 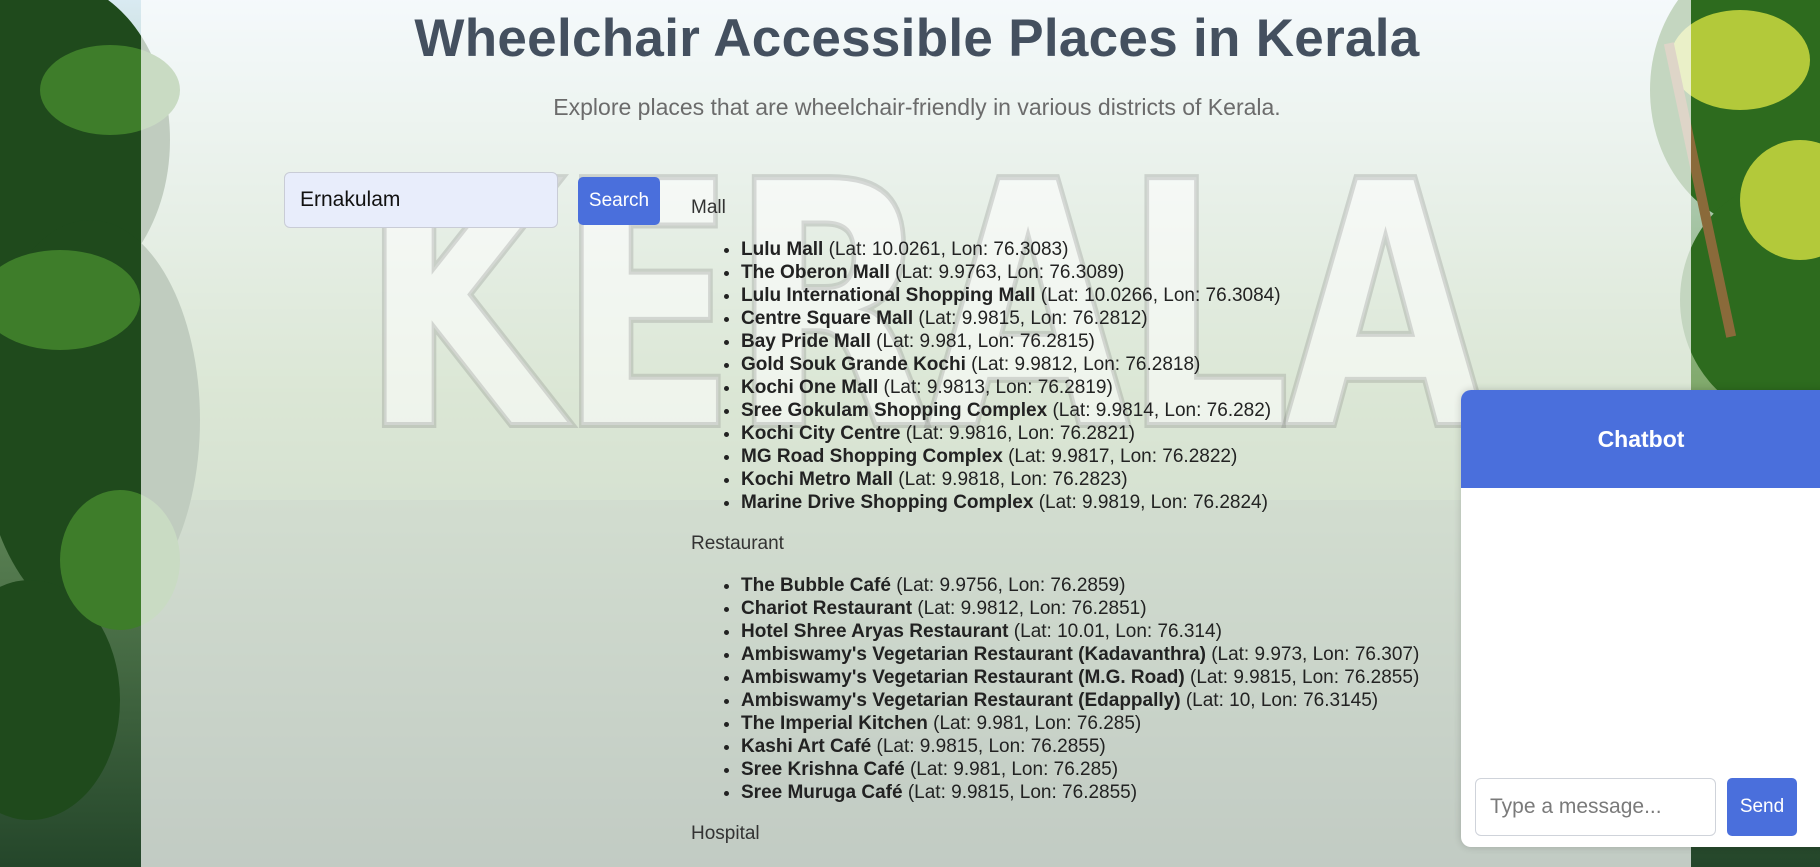 What do you see at coordinates (806, 341) in the screenshot?
I see `place-name: Bay Pride Mall` at bounding box center [806, 341].